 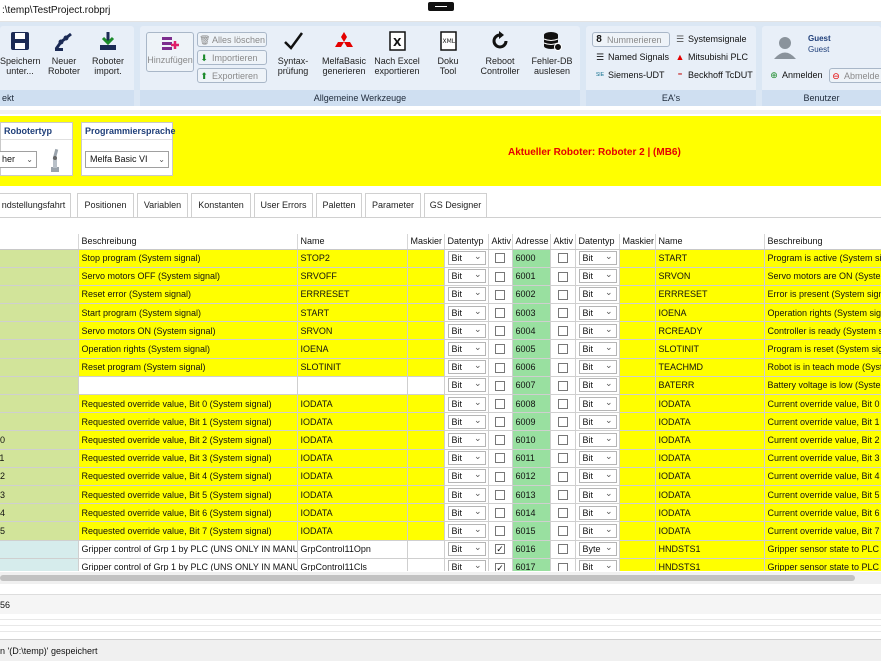 What do you see at coordinates (822, 386) in the screenshot?
I see `cell-beschreibung-2: Battery voltage is low (System signal)` at bounding box center [822, 386].